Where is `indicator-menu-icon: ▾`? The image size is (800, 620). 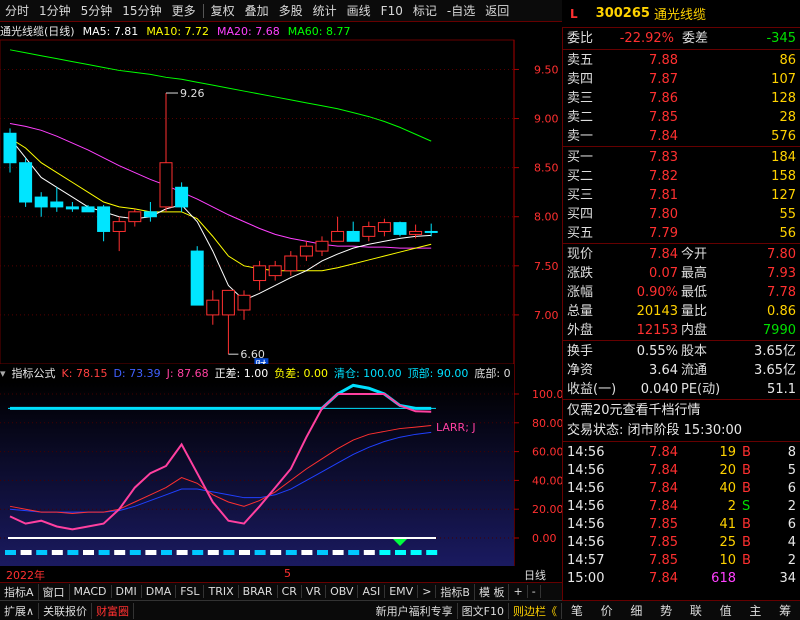 indicator-menu-icon: ▾ is located at coordinates (3, 373).